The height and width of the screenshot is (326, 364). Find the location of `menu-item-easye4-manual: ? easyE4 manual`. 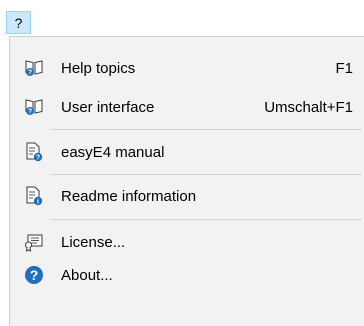

menu-item-easye4-manual: ? easyE4 manual is located at coordinates (187, 152).